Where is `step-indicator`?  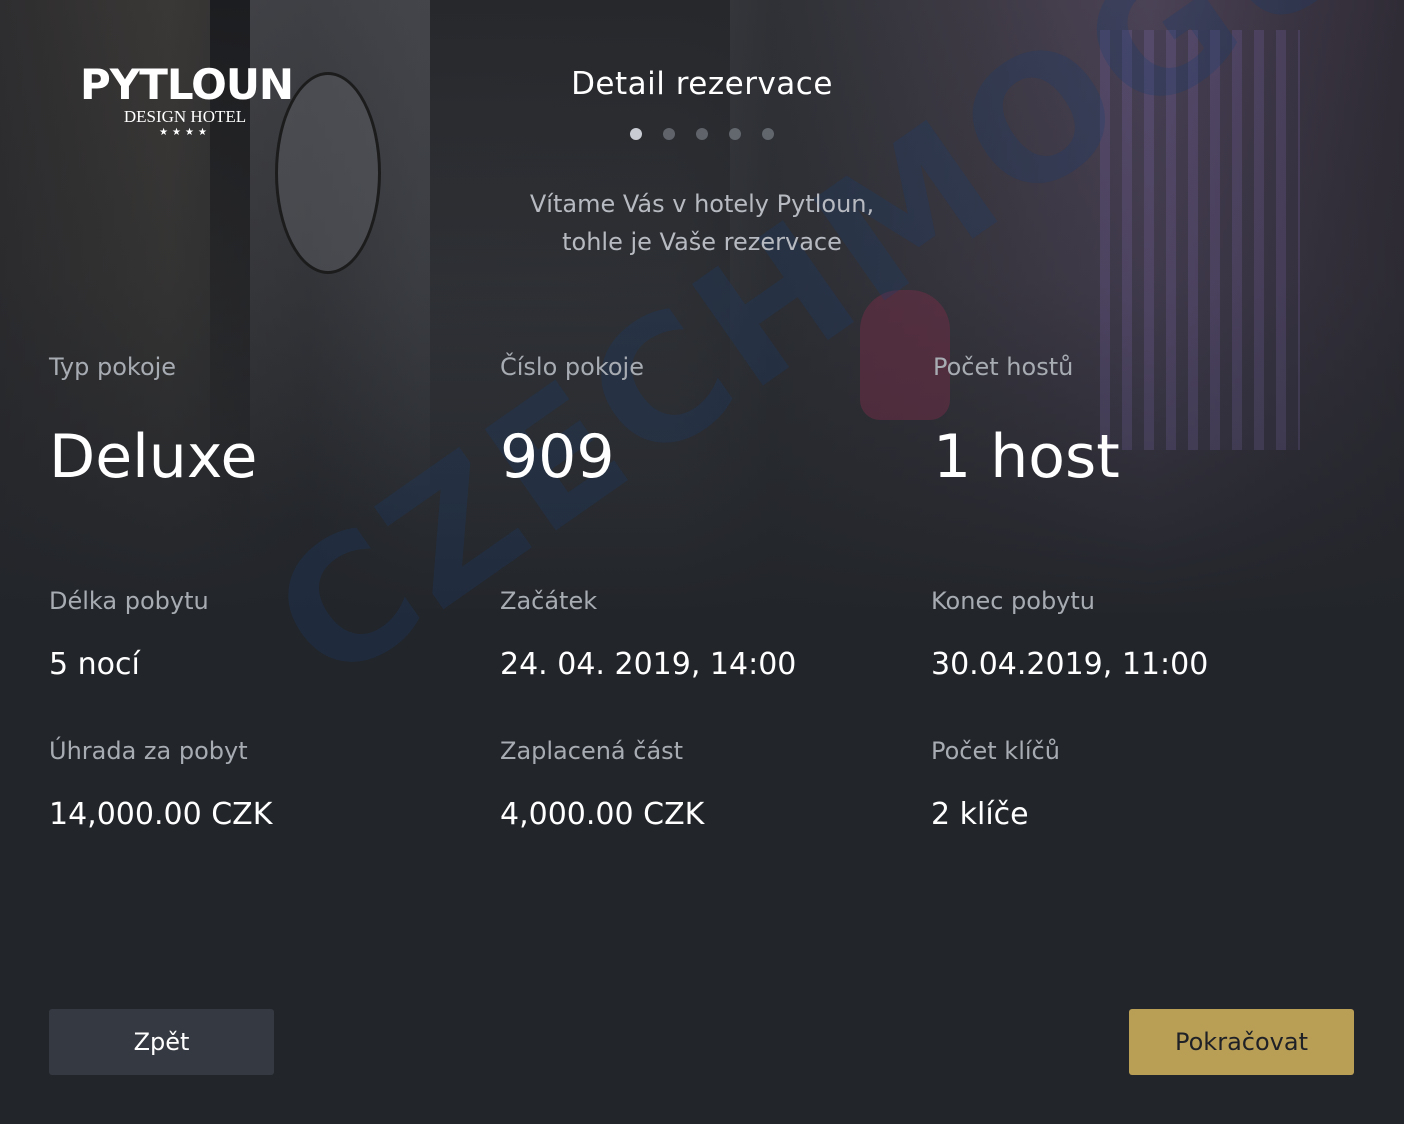 step-indicator is located at coordinates (702, 134).